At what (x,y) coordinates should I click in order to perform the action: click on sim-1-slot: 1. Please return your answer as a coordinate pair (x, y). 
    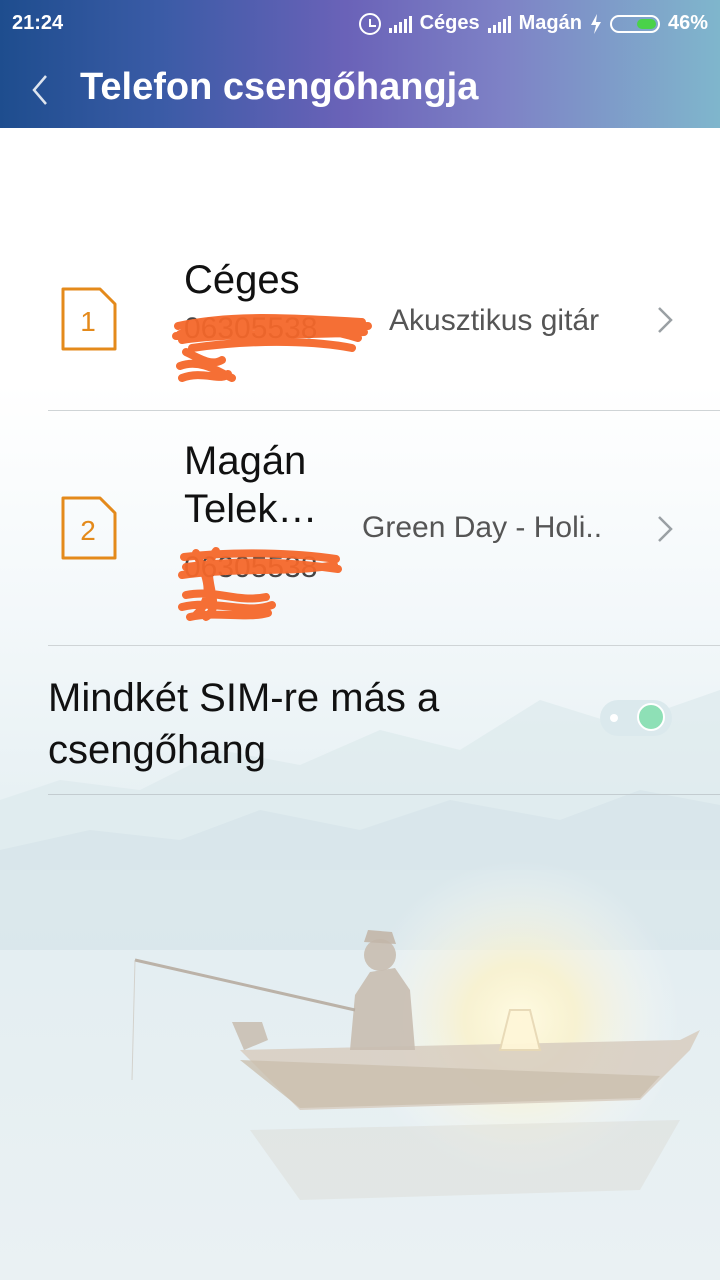
    Looking at the image, I should click on (88, 321).